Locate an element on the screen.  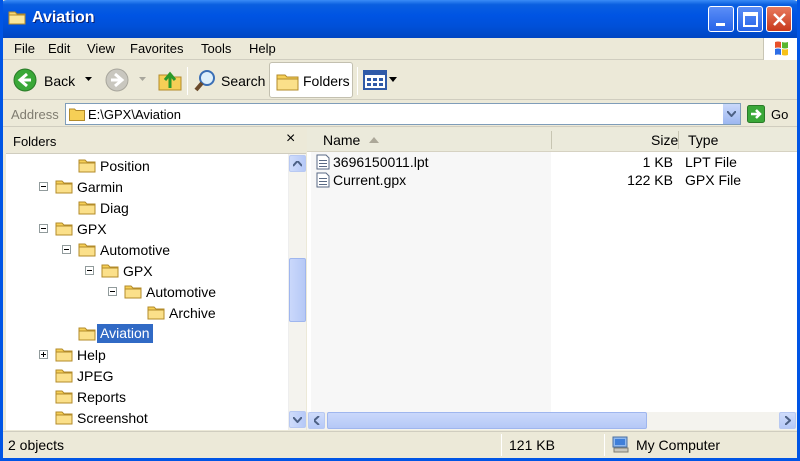
file-list-scrollbar is located at coordinates (552, 421).